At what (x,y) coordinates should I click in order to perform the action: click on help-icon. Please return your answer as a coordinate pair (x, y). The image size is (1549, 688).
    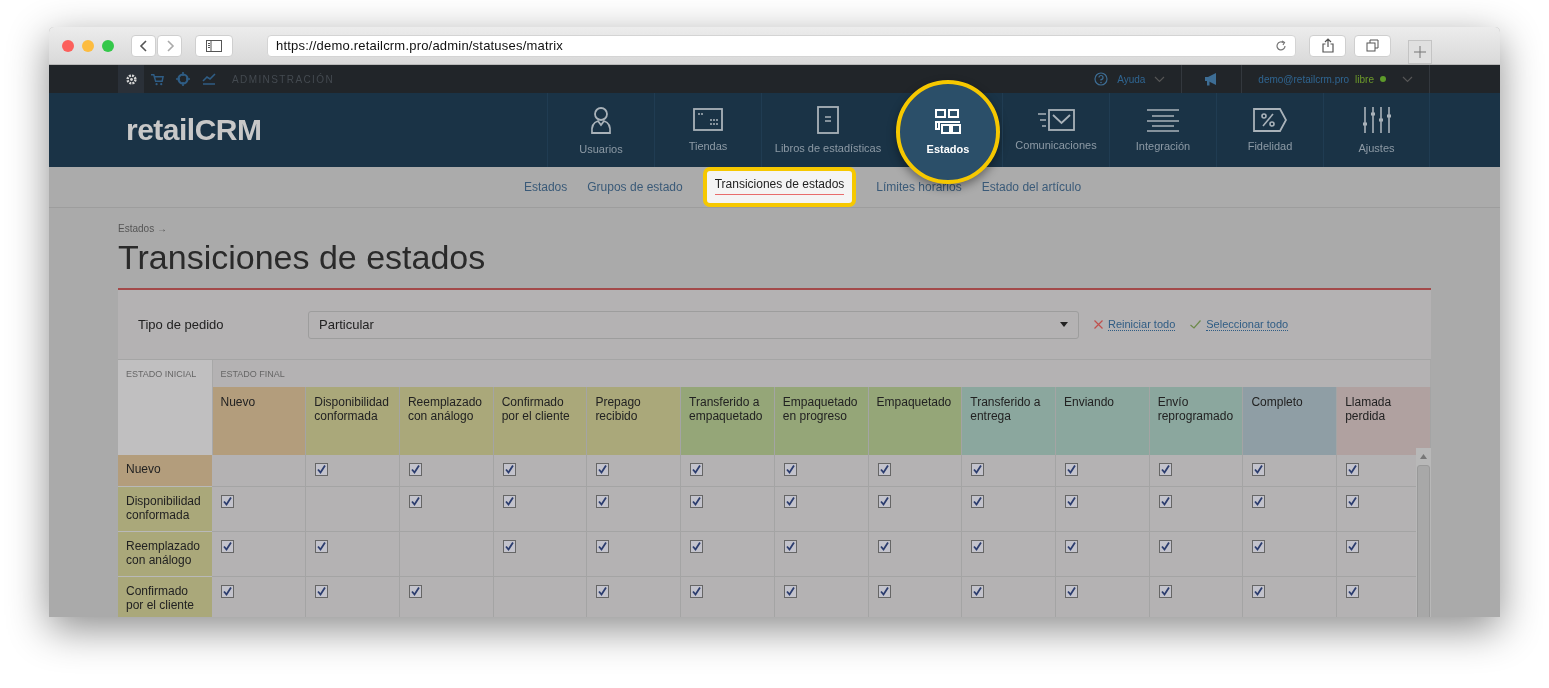
    Looking at the image, I should click on (1101, 79).